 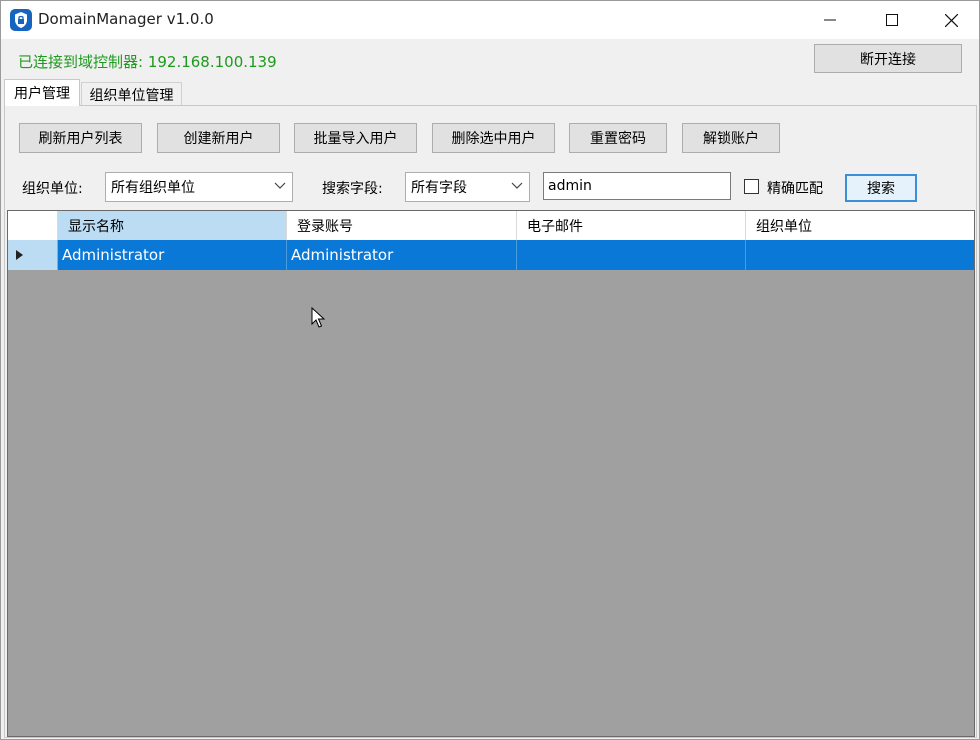 What do you see at coordinates (439, 188) in the screenshot?
I see `search-field-value: 所有字段` at bounding box center [439, 188].